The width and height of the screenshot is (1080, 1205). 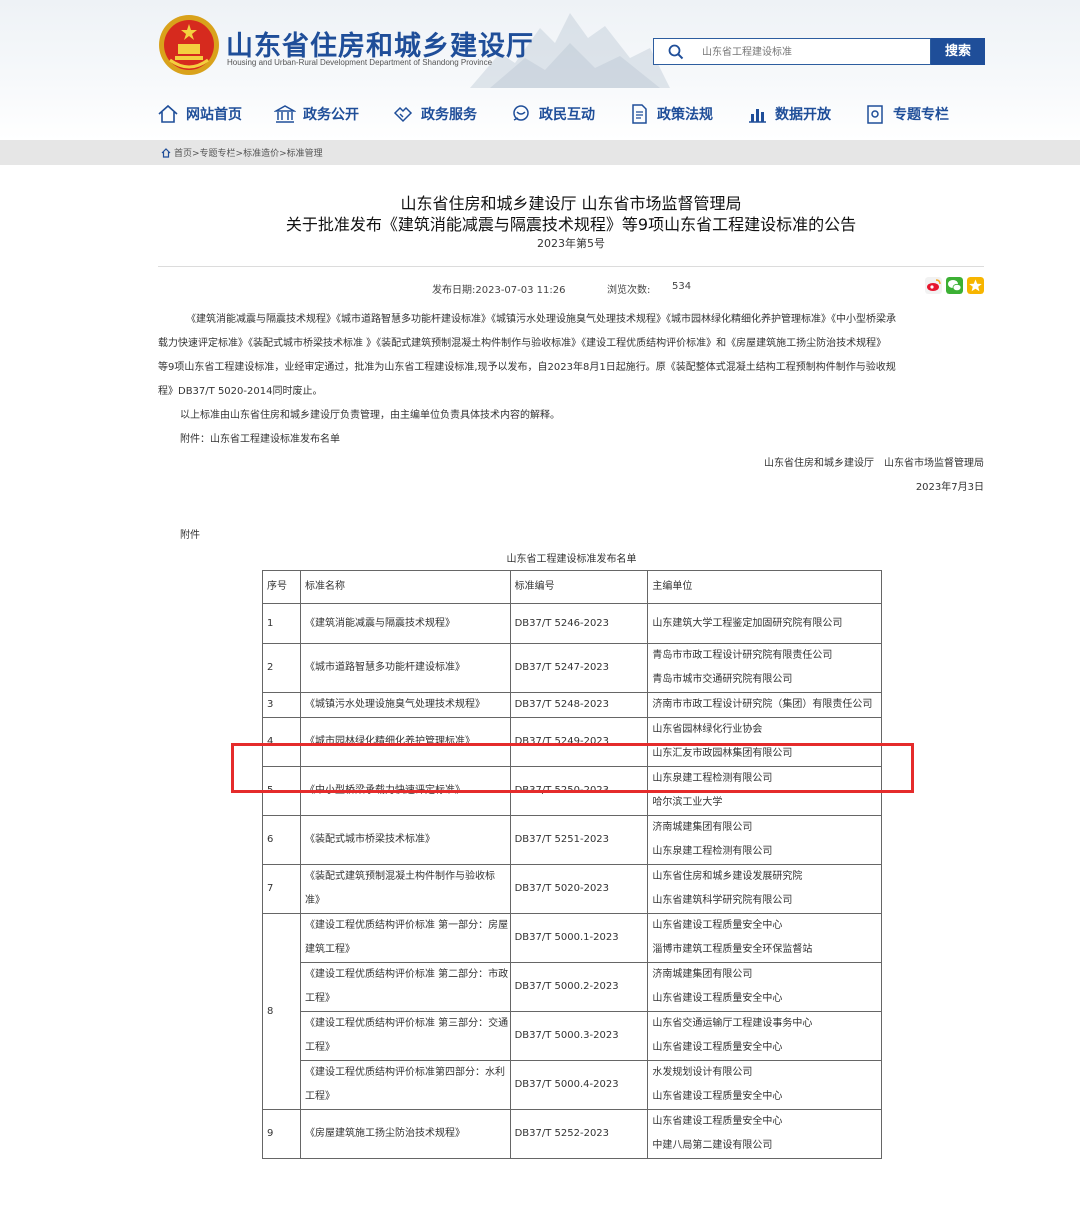 I want to click on row-number: 9, so click(x=281, y=1134).